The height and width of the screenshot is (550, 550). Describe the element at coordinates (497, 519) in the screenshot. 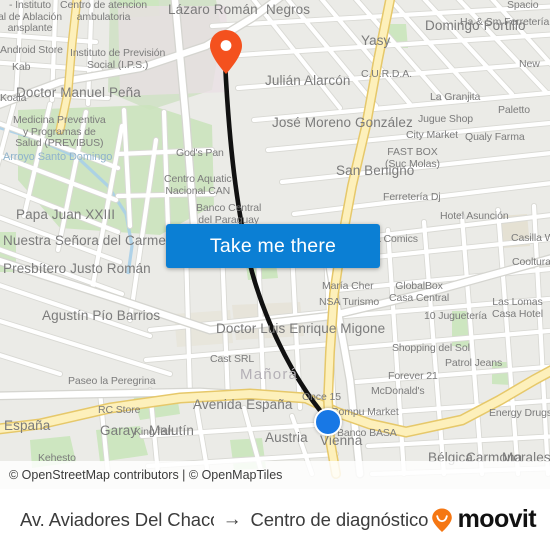

I see `moovit-wordmark: moovit` at that location.